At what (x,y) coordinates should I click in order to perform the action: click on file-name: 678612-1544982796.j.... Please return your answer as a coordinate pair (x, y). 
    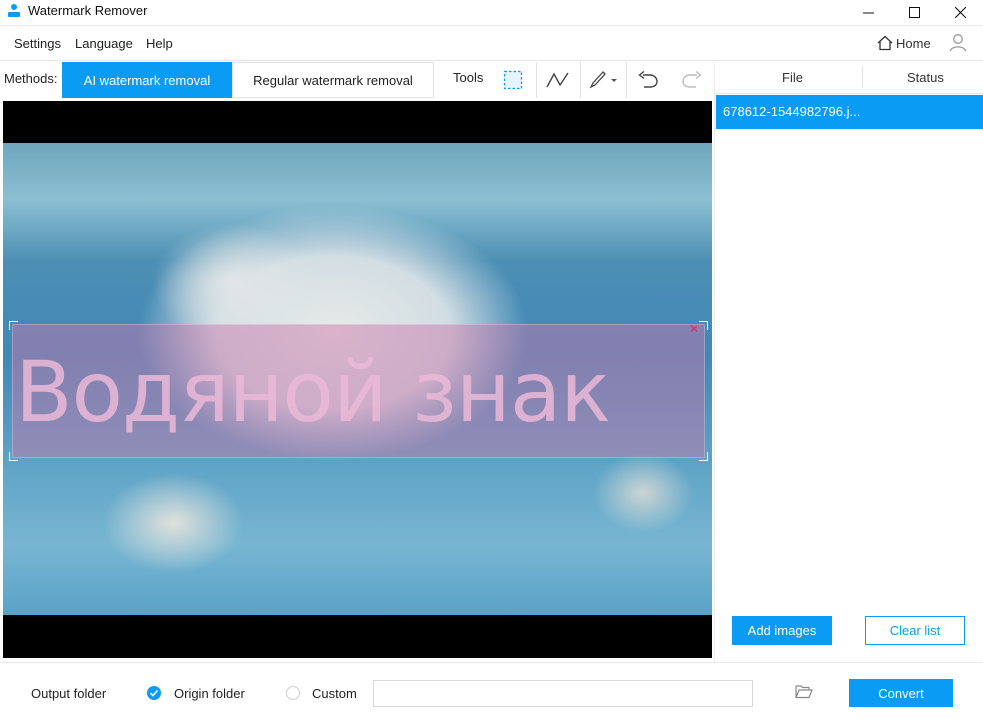
    Looking at the image, I should click on (792, 111).